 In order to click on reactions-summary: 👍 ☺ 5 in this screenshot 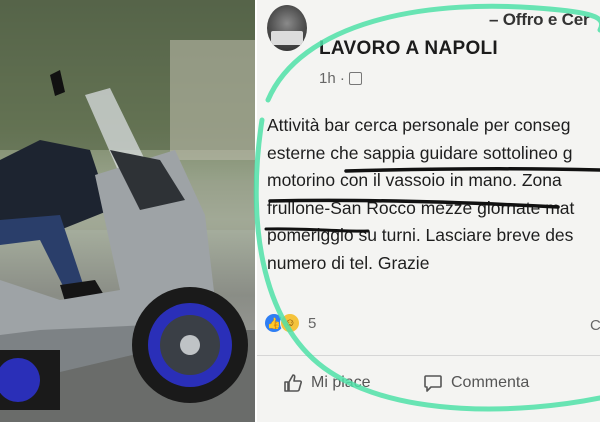, I will do `click(290, 323)`.